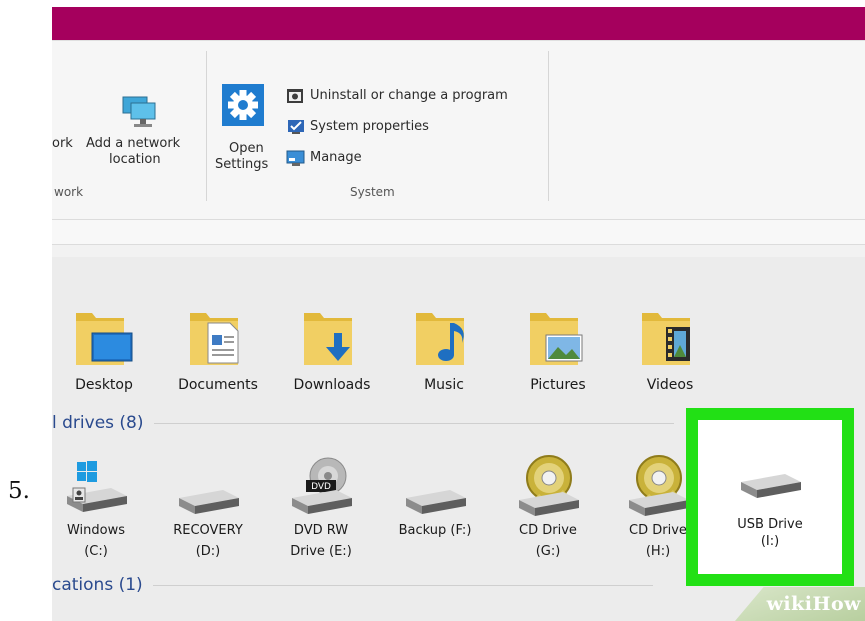 The image size is (865, 621). What do you see at coordinates (243, 105) in the screenshot?
I see `gear-icon` at bounding box center [243, 105].